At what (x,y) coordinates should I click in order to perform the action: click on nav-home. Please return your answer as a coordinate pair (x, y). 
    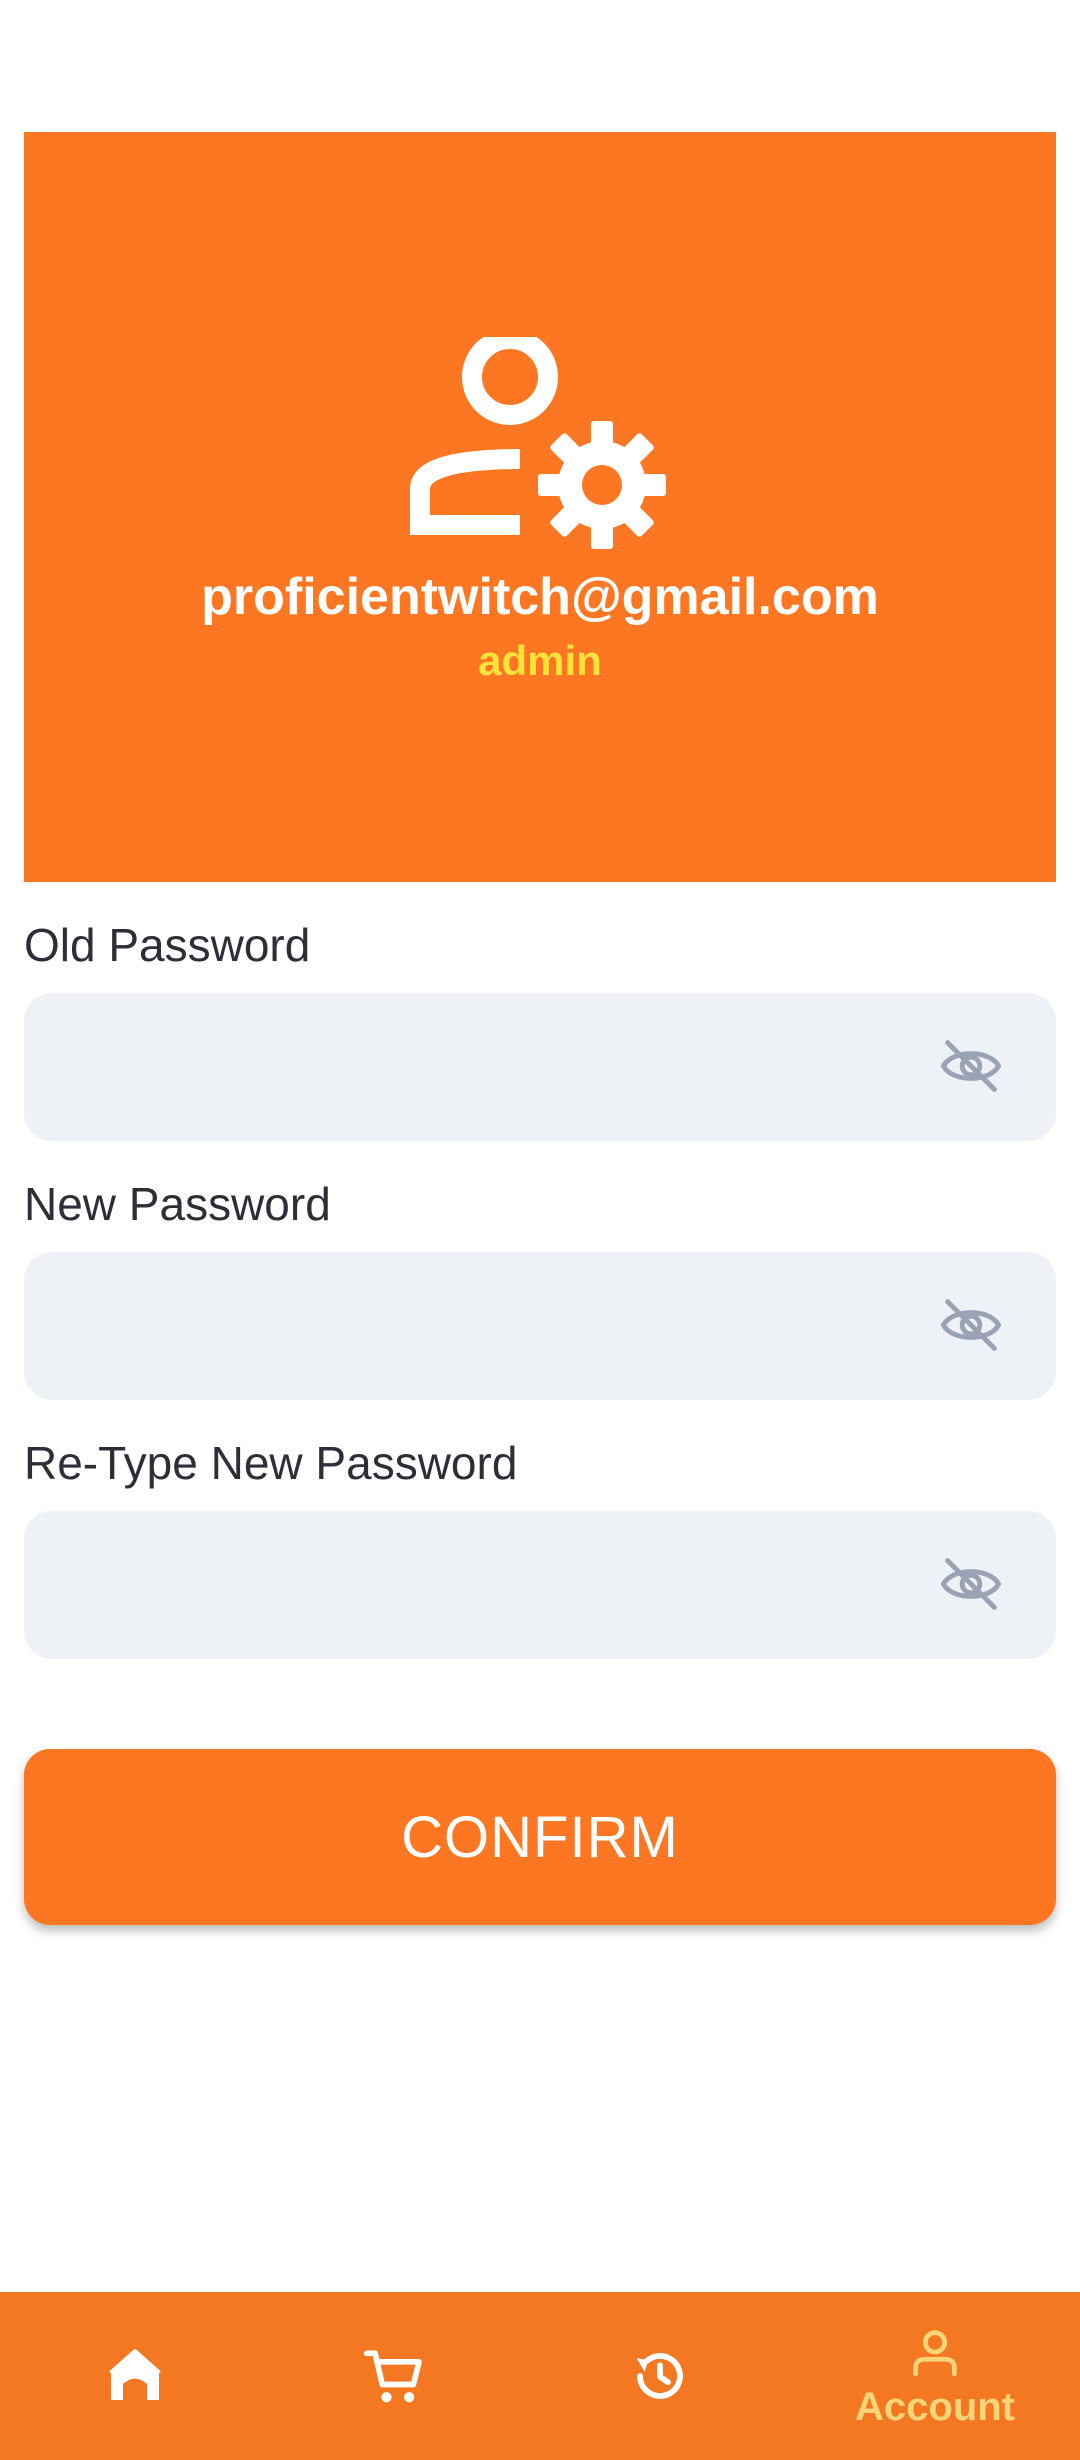
    Looking at the image, I should click on (135, 2376).